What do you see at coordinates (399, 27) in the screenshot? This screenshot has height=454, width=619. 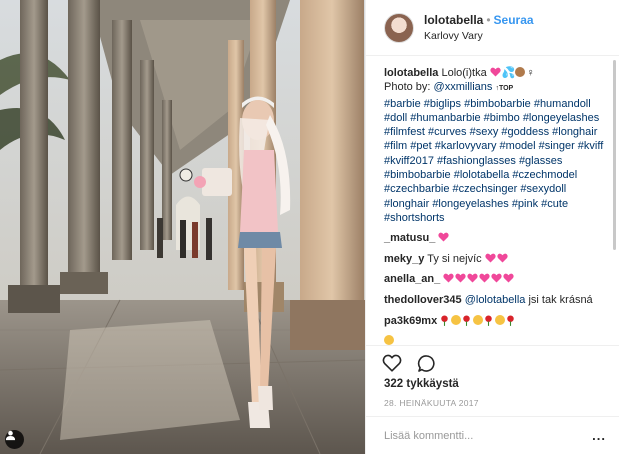 I see `avatar` at bounding box center [399, 27].